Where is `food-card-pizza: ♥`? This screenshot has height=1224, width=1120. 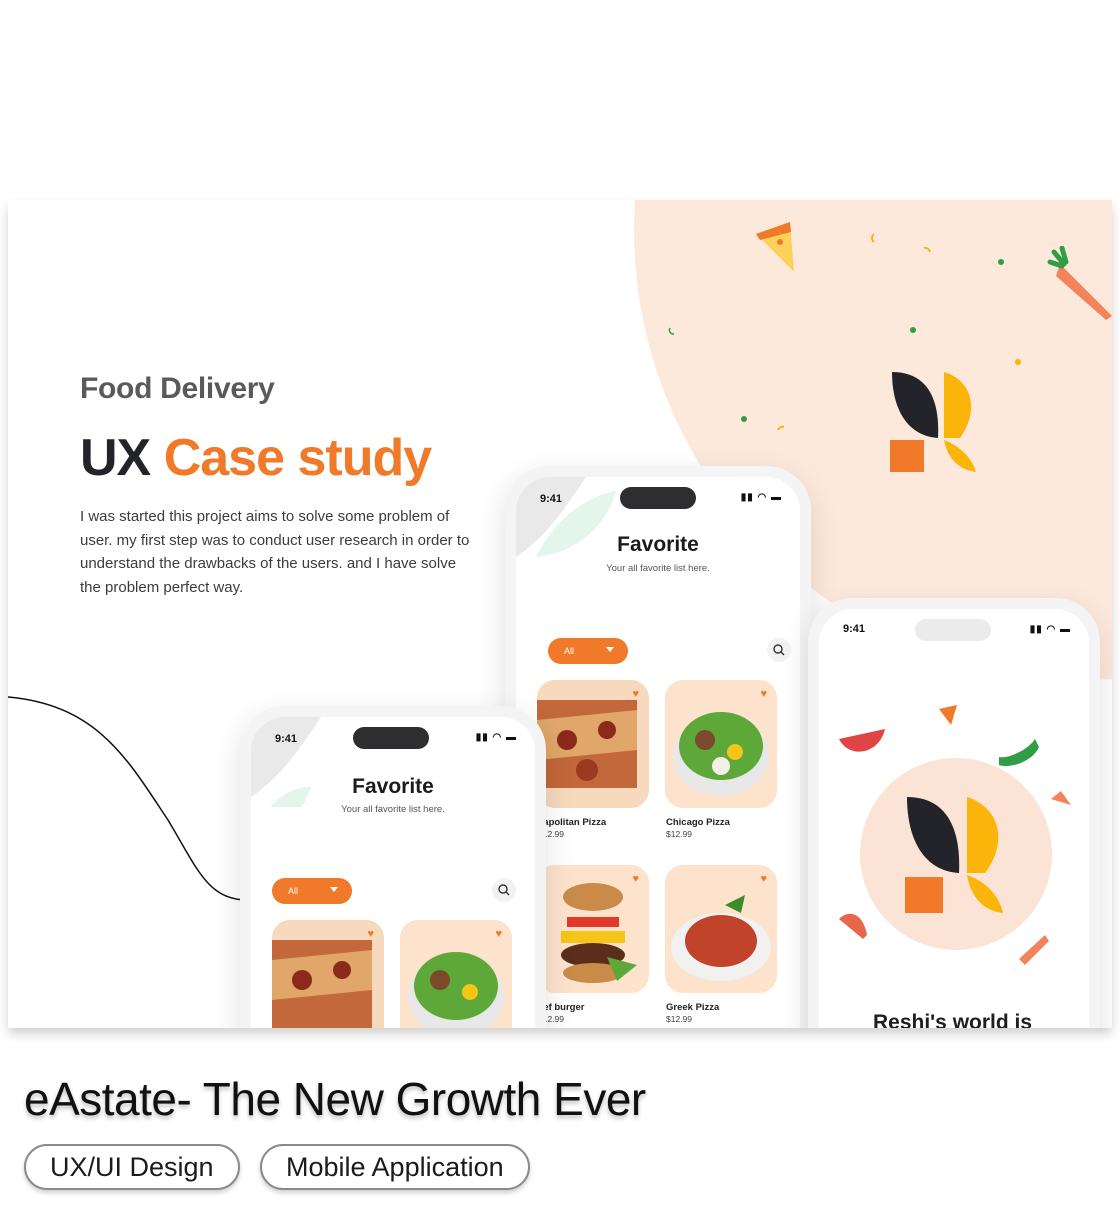
food-card-pizza: ♥ is located at coordinates (328, 974).